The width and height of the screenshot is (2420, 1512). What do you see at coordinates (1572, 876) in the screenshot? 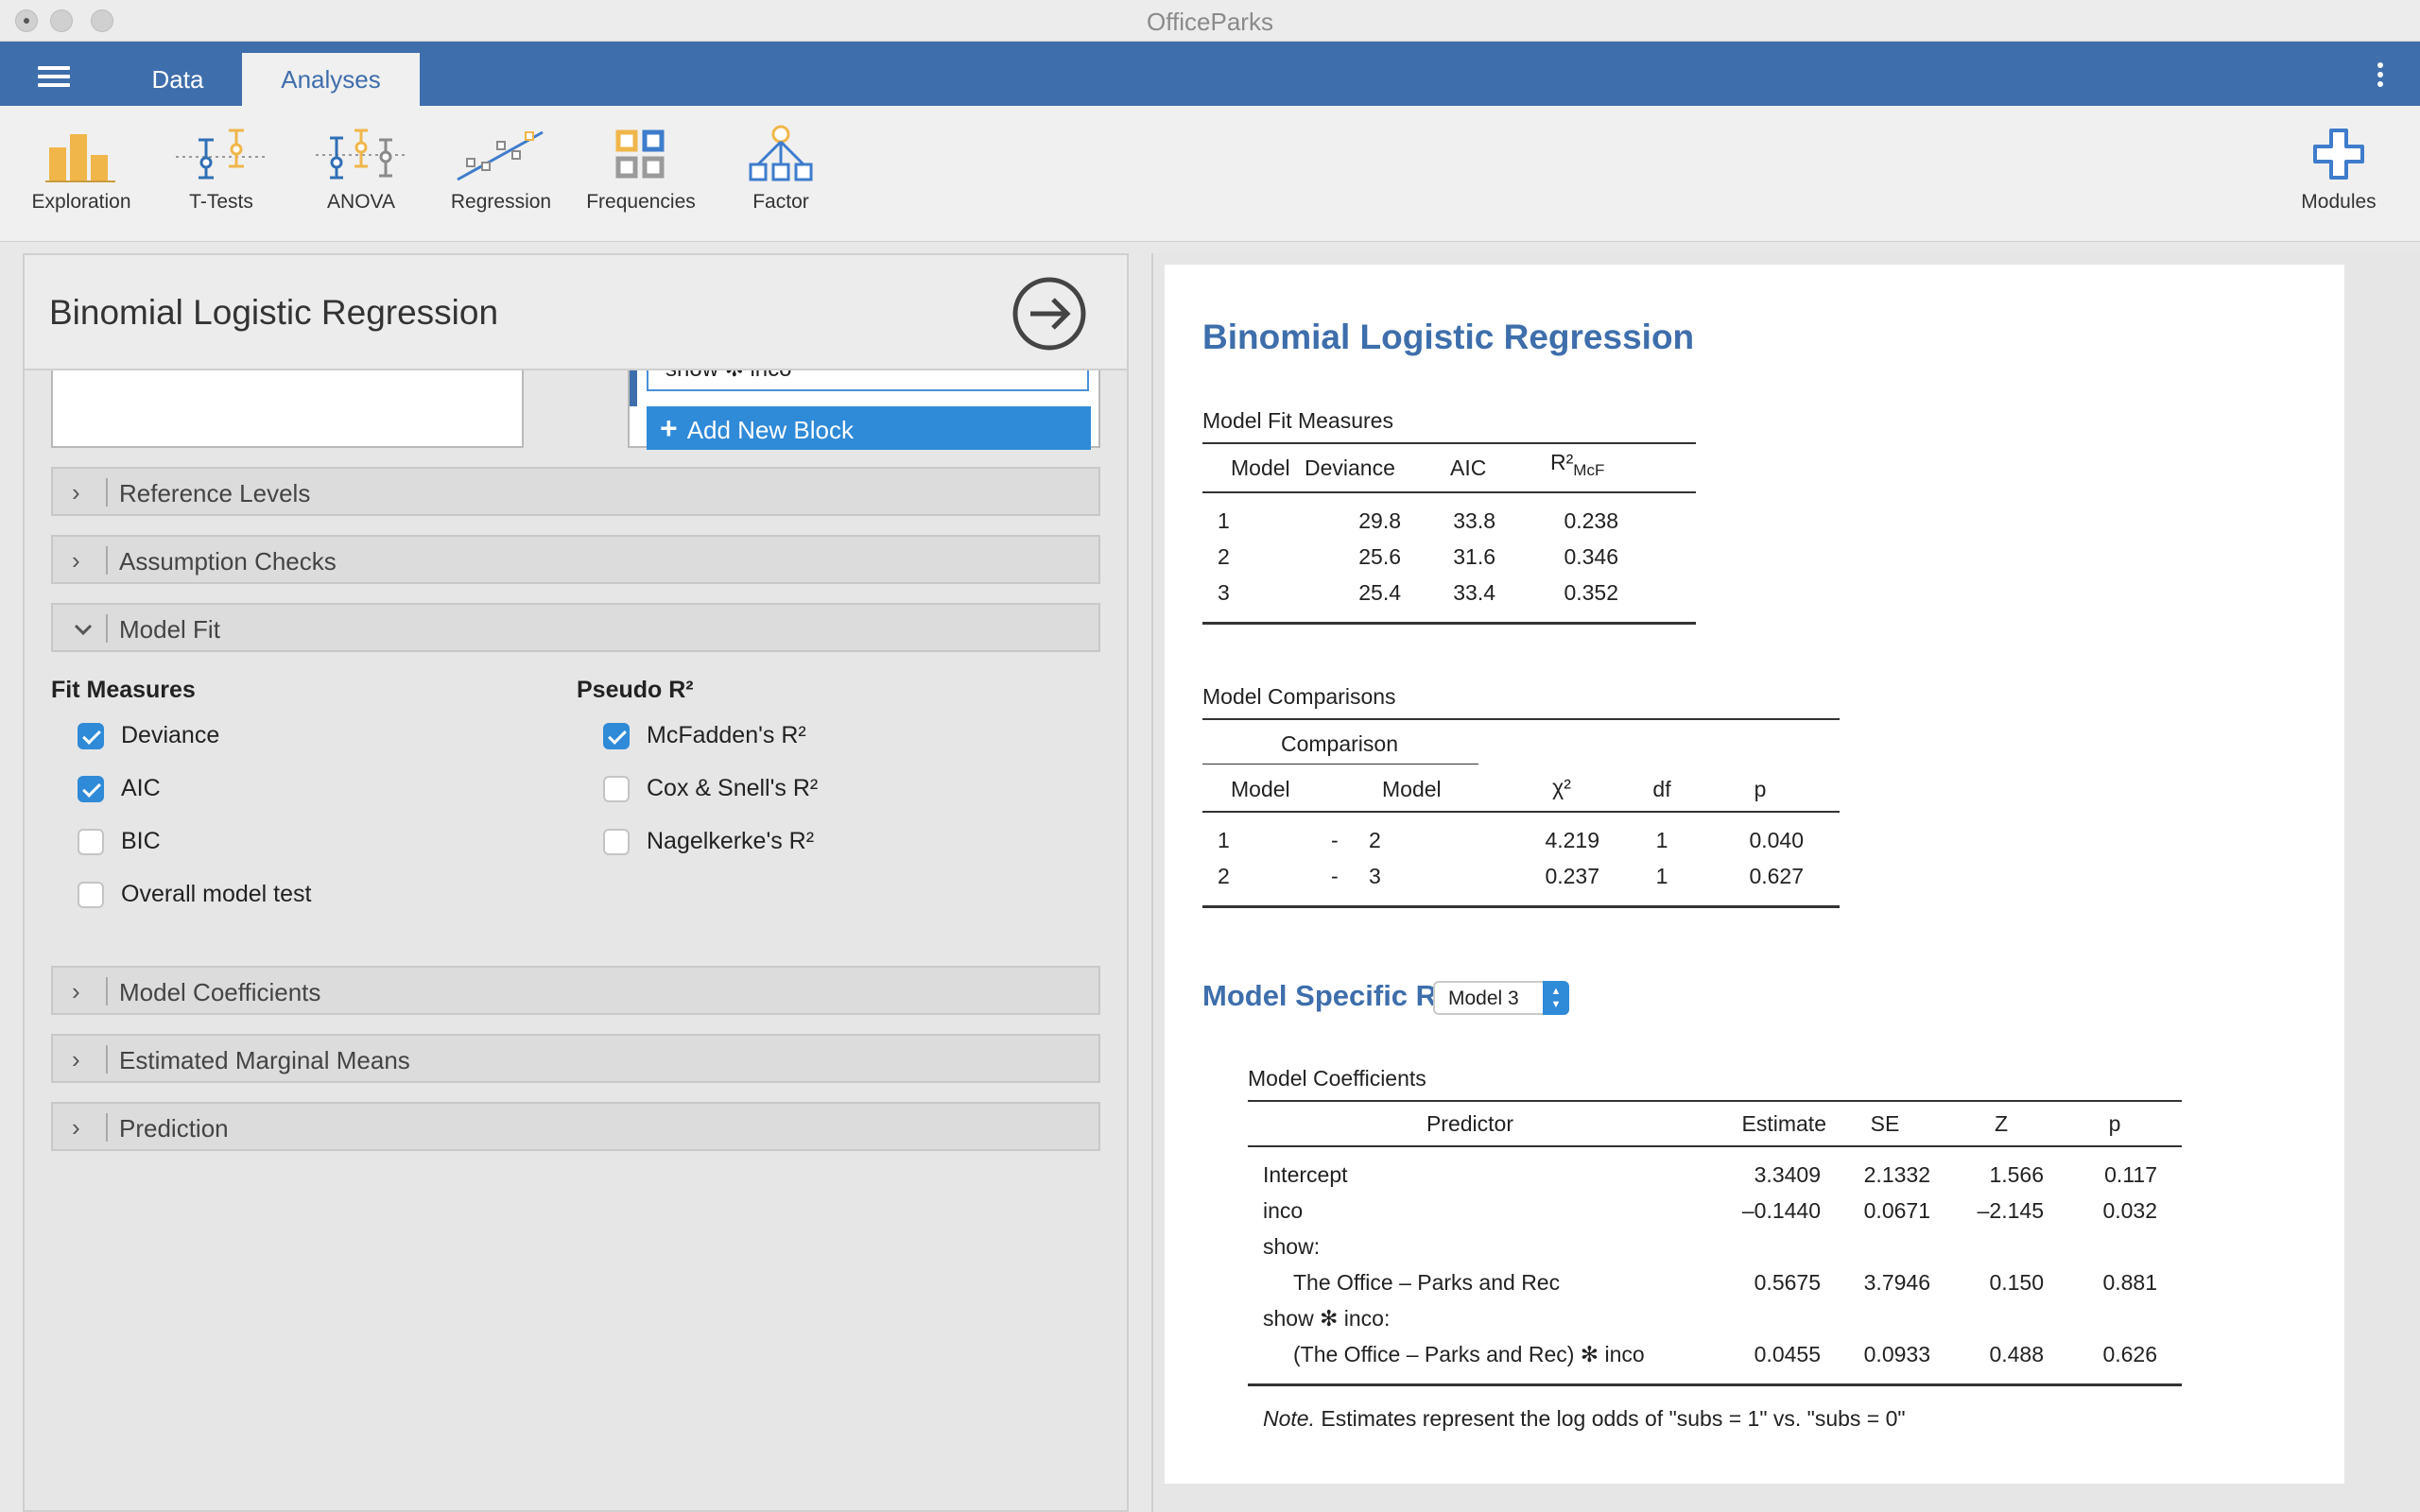
I see `cell: 0.237` at bounding box center [1572, 876].